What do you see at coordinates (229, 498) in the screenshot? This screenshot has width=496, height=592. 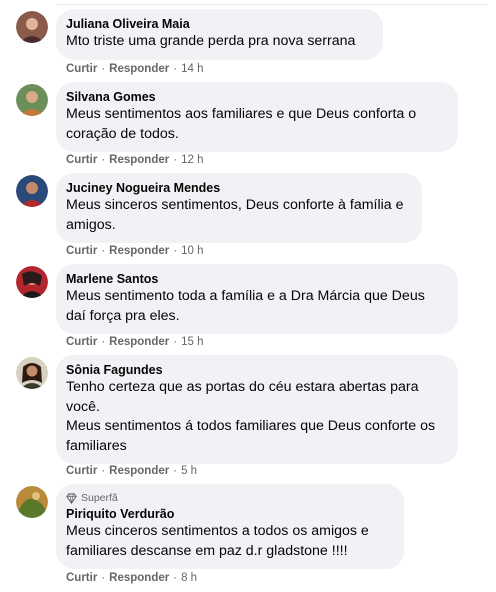 I see `superfan-badge: Superfã` at bounding box center [229, 498].